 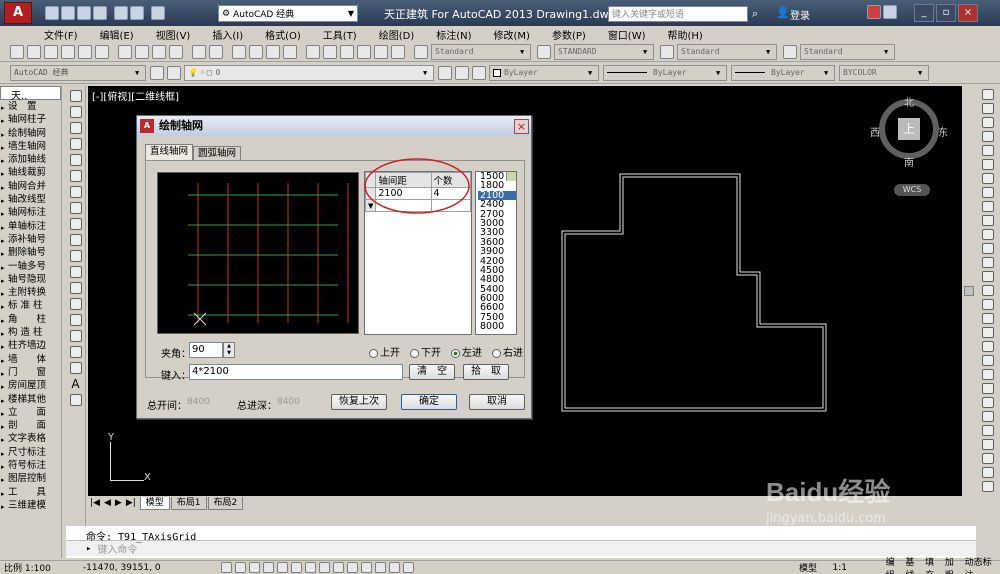 I want to click on model-toggle: 模型, so click(x=815, y=567).